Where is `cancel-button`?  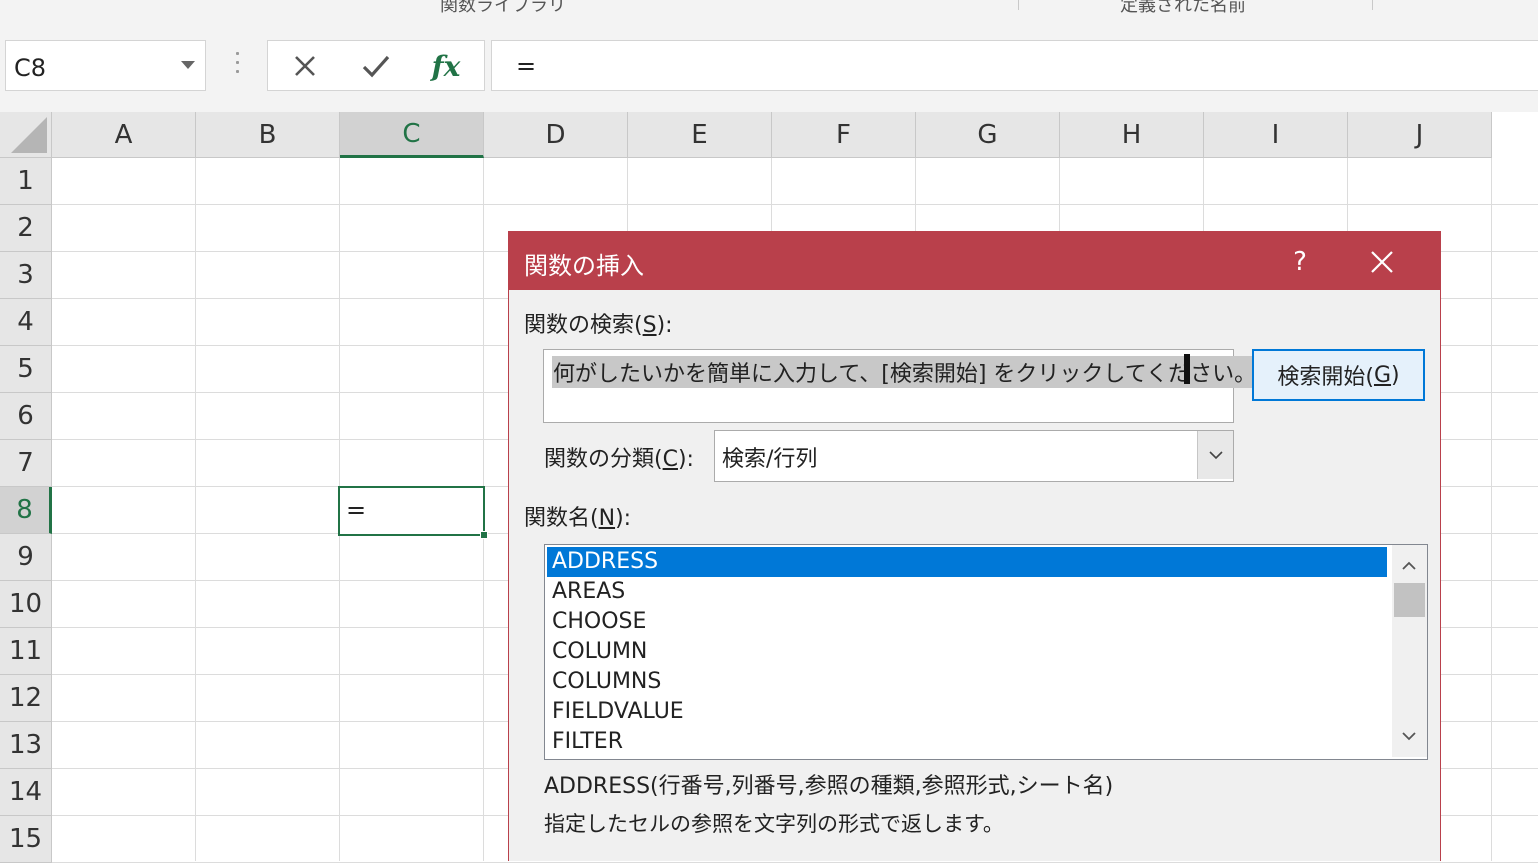
cancel-button is located at coordinates (305, 66).